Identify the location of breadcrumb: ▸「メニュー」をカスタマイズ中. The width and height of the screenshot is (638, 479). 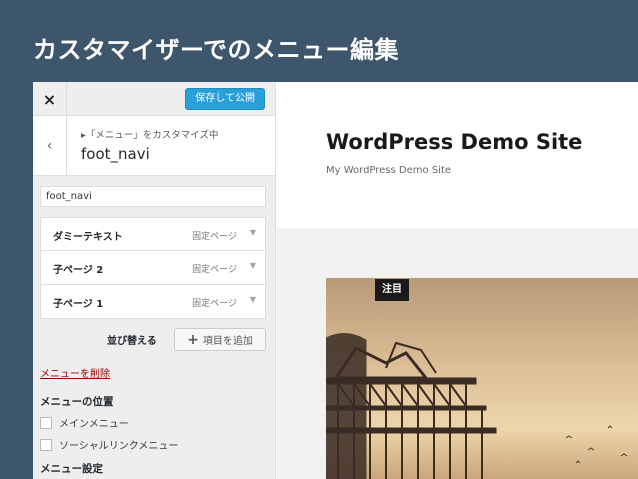
(150, 135).